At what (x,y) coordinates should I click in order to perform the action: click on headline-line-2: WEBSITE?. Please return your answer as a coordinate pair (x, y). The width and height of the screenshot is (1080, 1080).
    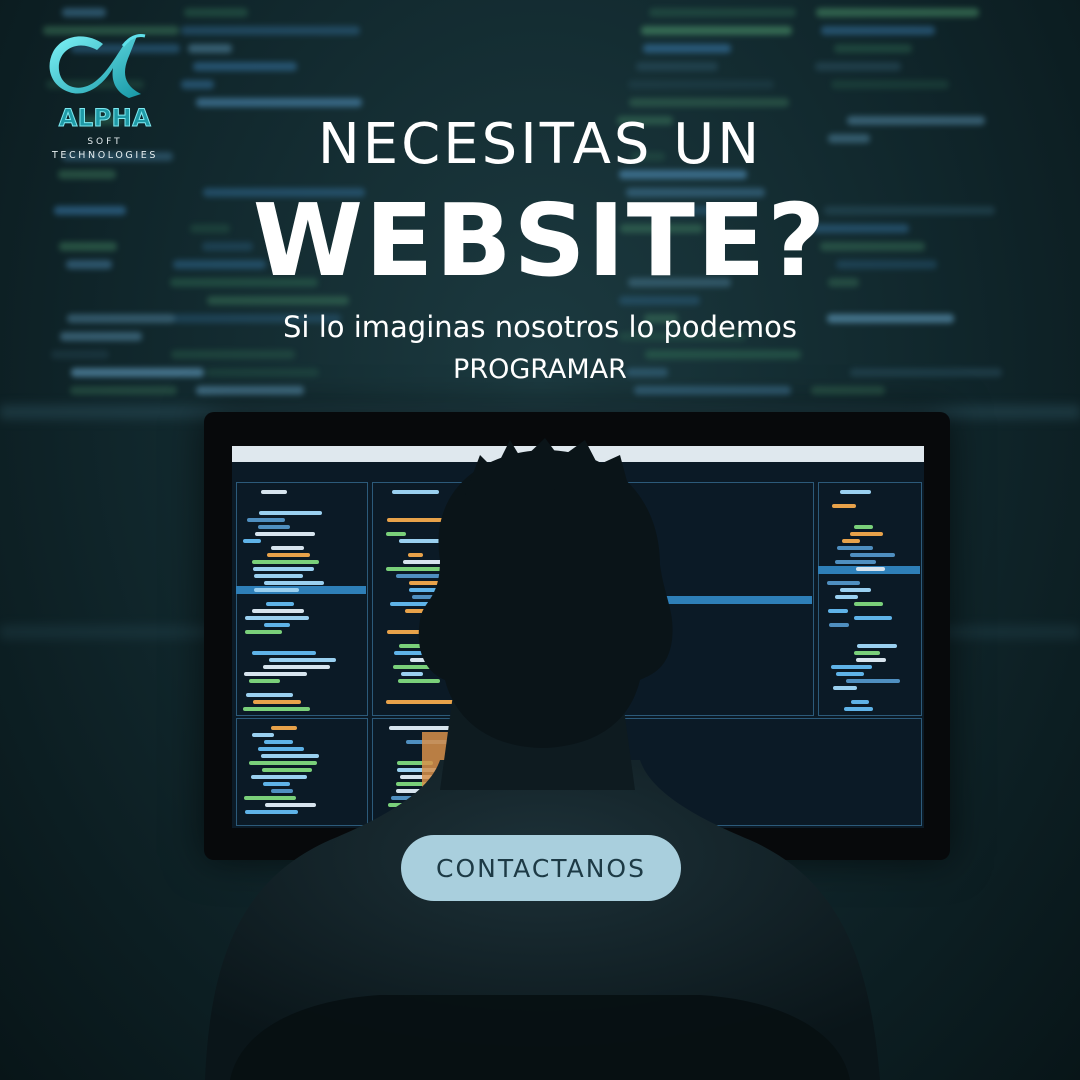
    Looking at the image, I should click on (540, 240).